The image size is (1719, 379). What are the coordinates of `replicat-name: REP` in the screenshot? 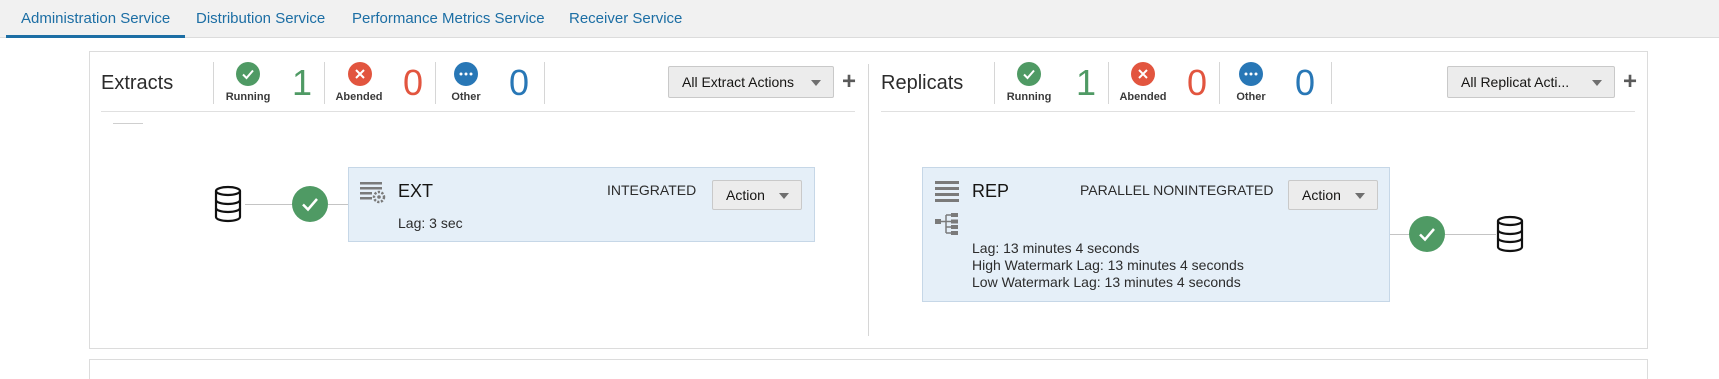 It's located at (991, 191).